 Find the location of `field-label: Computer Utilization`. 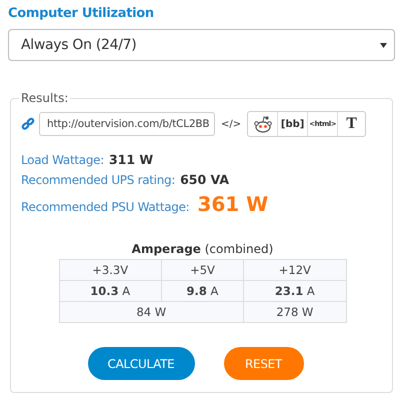

field-label: Computer Utilization is located at coordinates (81, 14).